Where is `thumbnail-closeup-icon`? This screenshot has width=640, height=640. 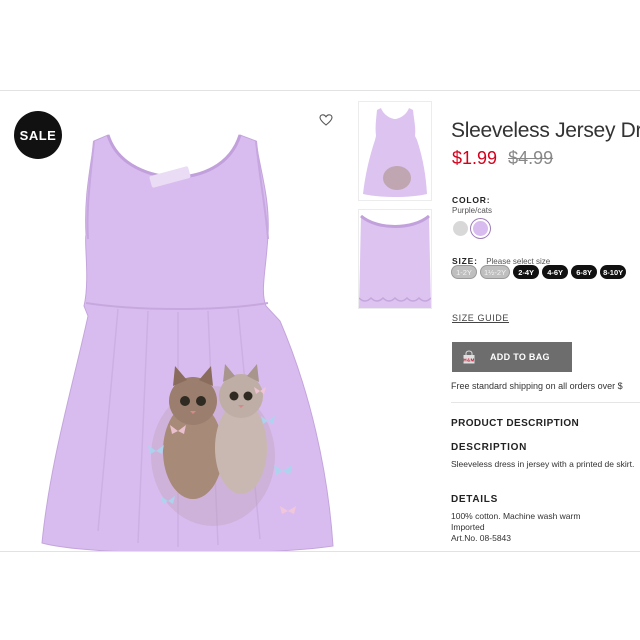
thumbnail-closeup-icon is located at coordinates (395, 259).